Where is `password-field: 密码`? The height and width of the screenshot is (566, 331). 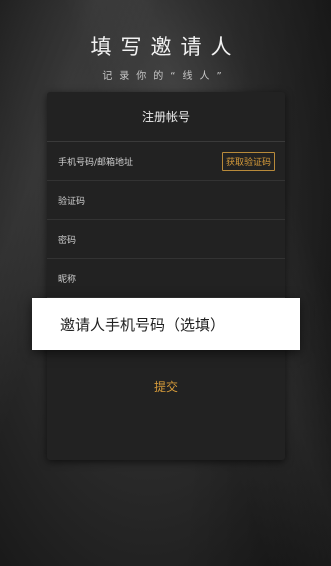
password-field: 密码 is located at coordinates (166, 239).